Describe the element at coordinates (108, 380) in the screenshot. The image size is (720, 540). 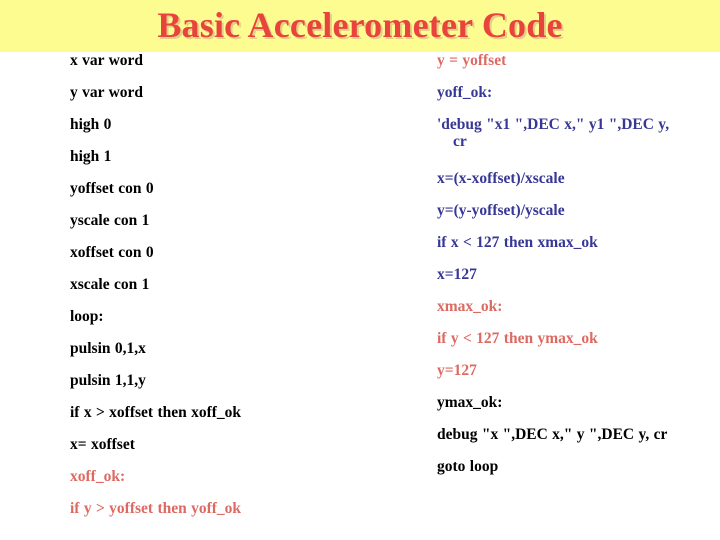
I see `code-line: pulsin 1,1,y` at that location.